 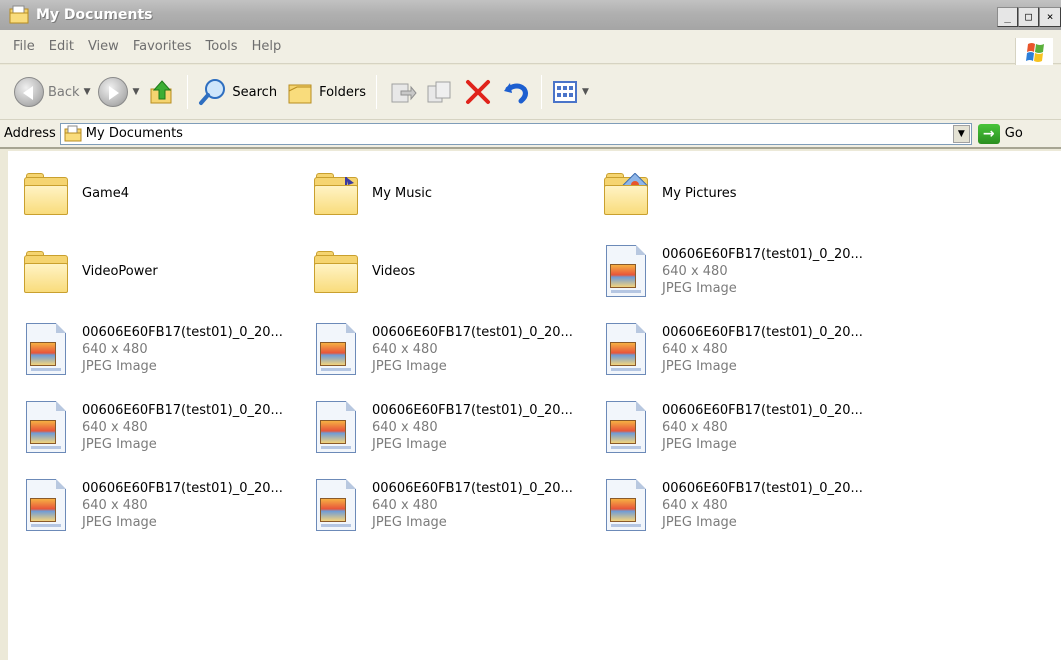 I want to click on minimize-button: _, so click(x=1007, y=17).